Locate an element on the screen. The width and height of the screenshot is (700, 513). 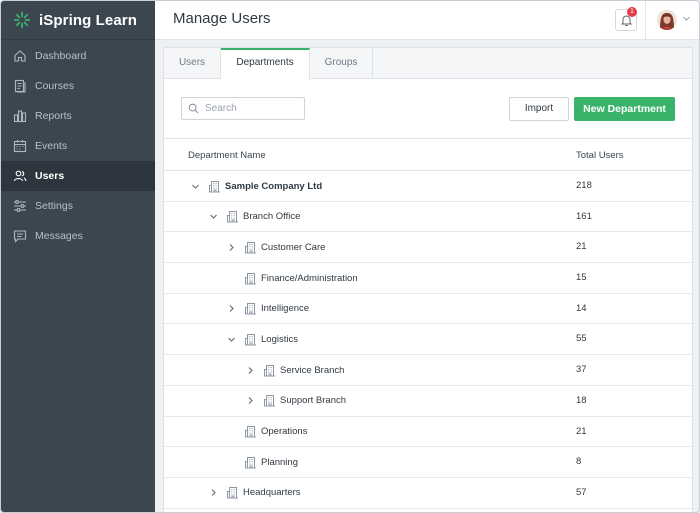
search-icon is located at coordinates (193, 108).